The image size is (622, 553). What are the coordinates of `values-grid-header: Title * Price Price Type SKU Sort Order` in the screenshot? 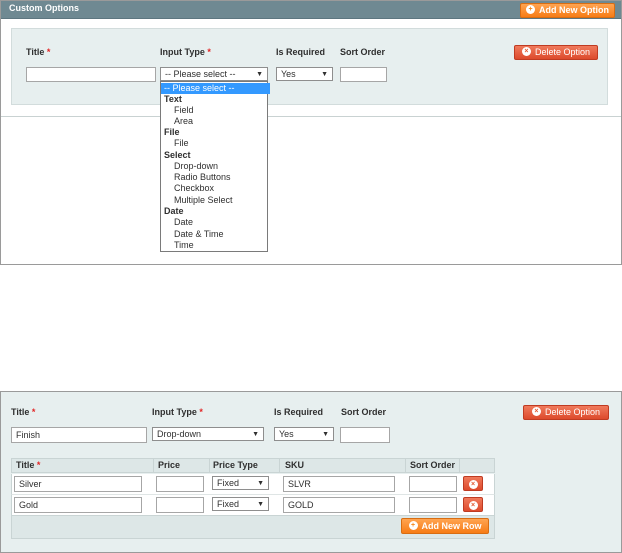 It's located at (253, 465).